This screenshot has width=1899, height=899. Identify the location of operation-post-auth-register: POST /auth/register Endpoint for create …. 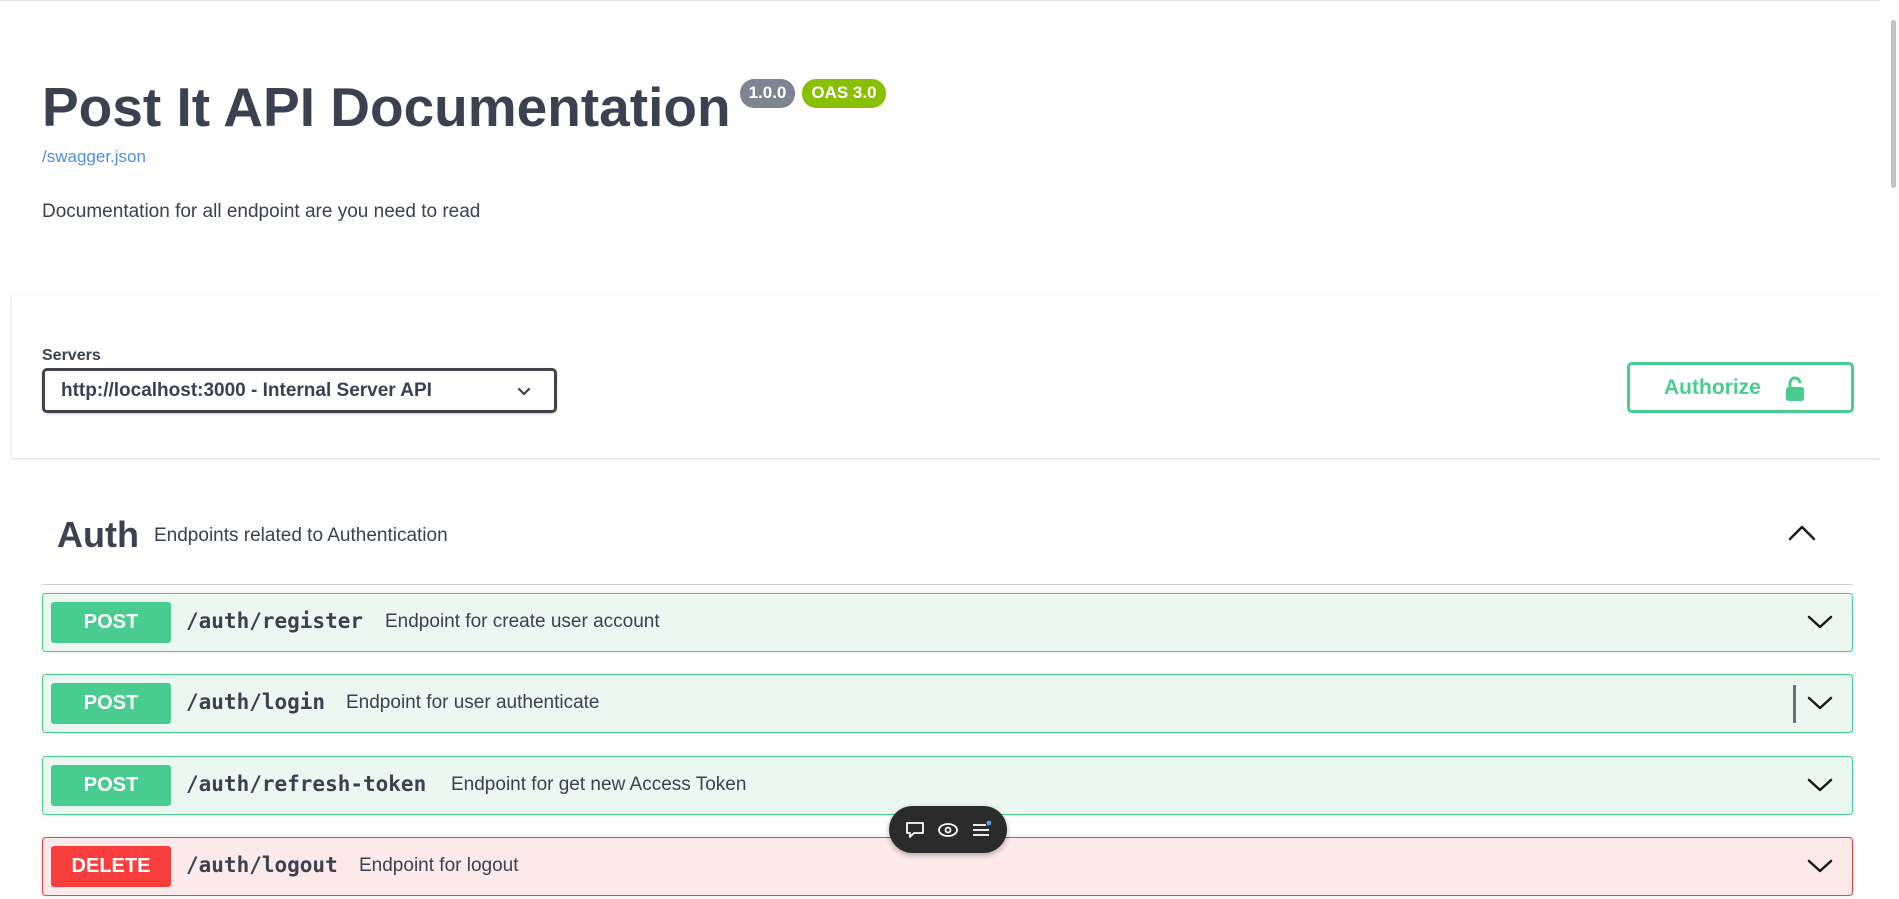
(947, 622).